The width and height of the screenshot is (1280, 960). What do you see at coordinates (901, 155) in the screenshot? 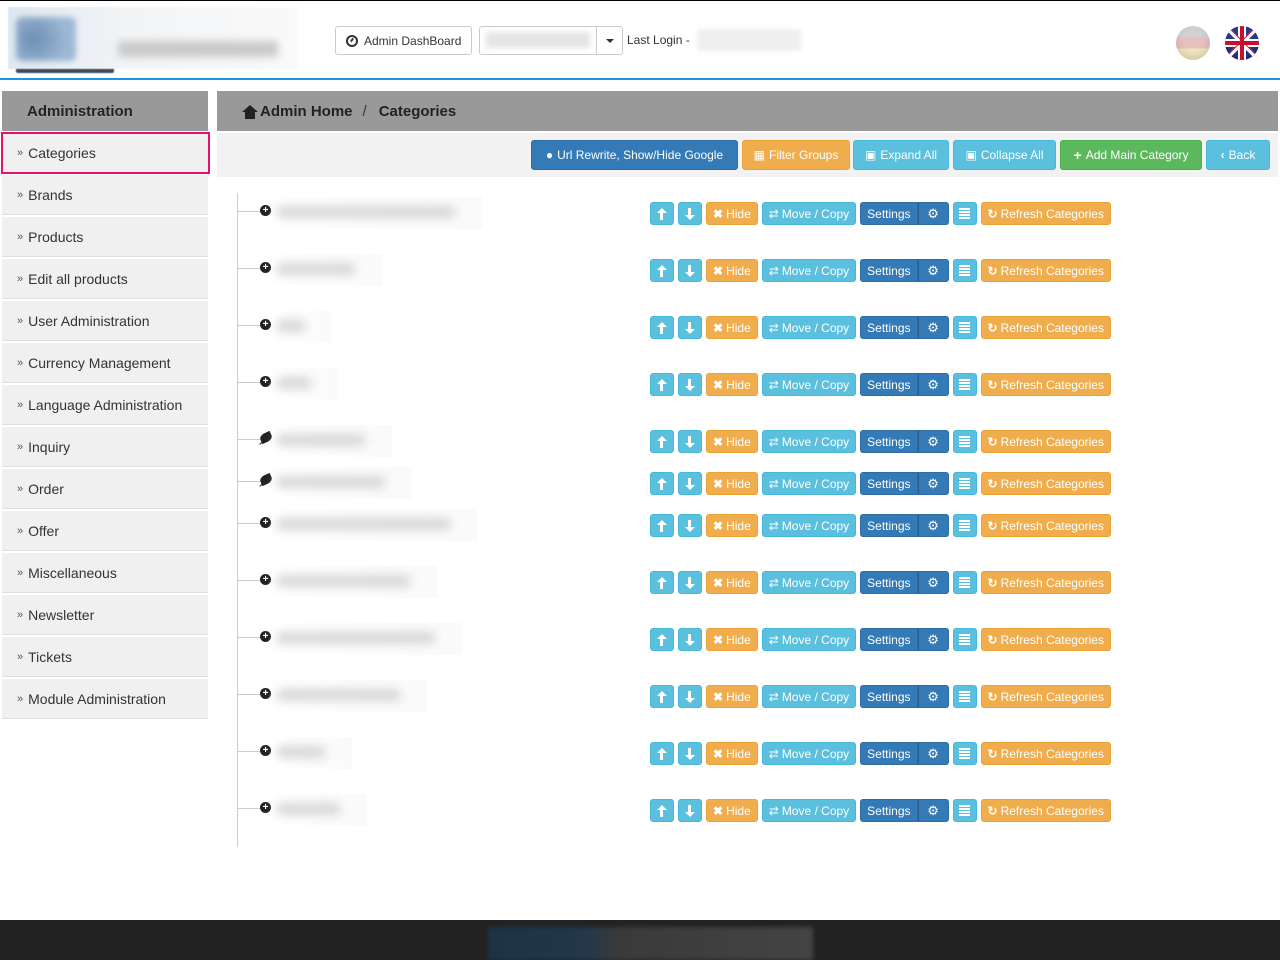
I see `expand-all-button: ▣ Expand All` at bounding box center [901, 155].